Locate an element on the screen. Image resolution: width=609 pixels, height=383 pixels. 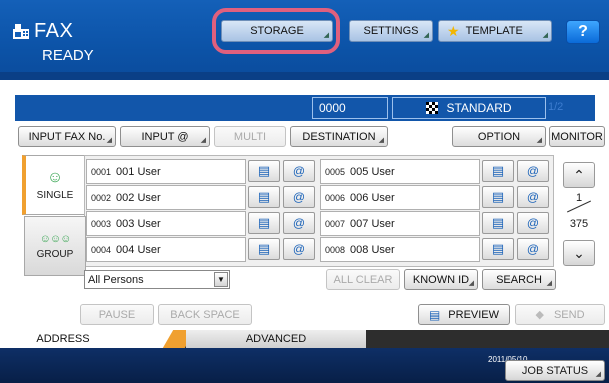
monitor-label: MONITOR is located at coordinates (577, 136).